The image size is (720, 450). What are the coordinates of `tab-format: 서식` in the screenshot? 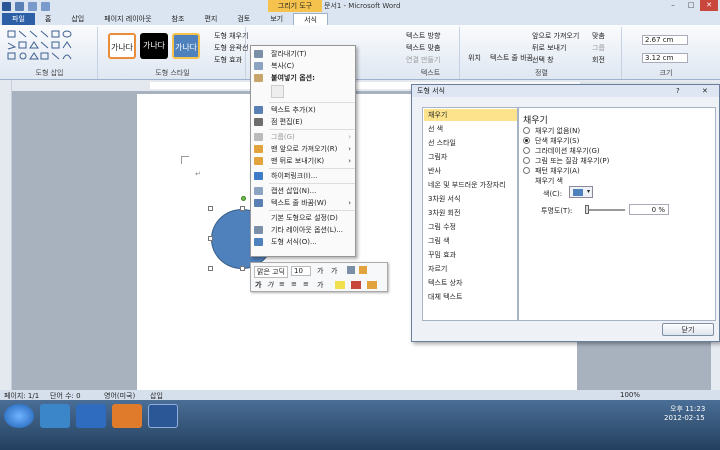 It's located at (310, 19).